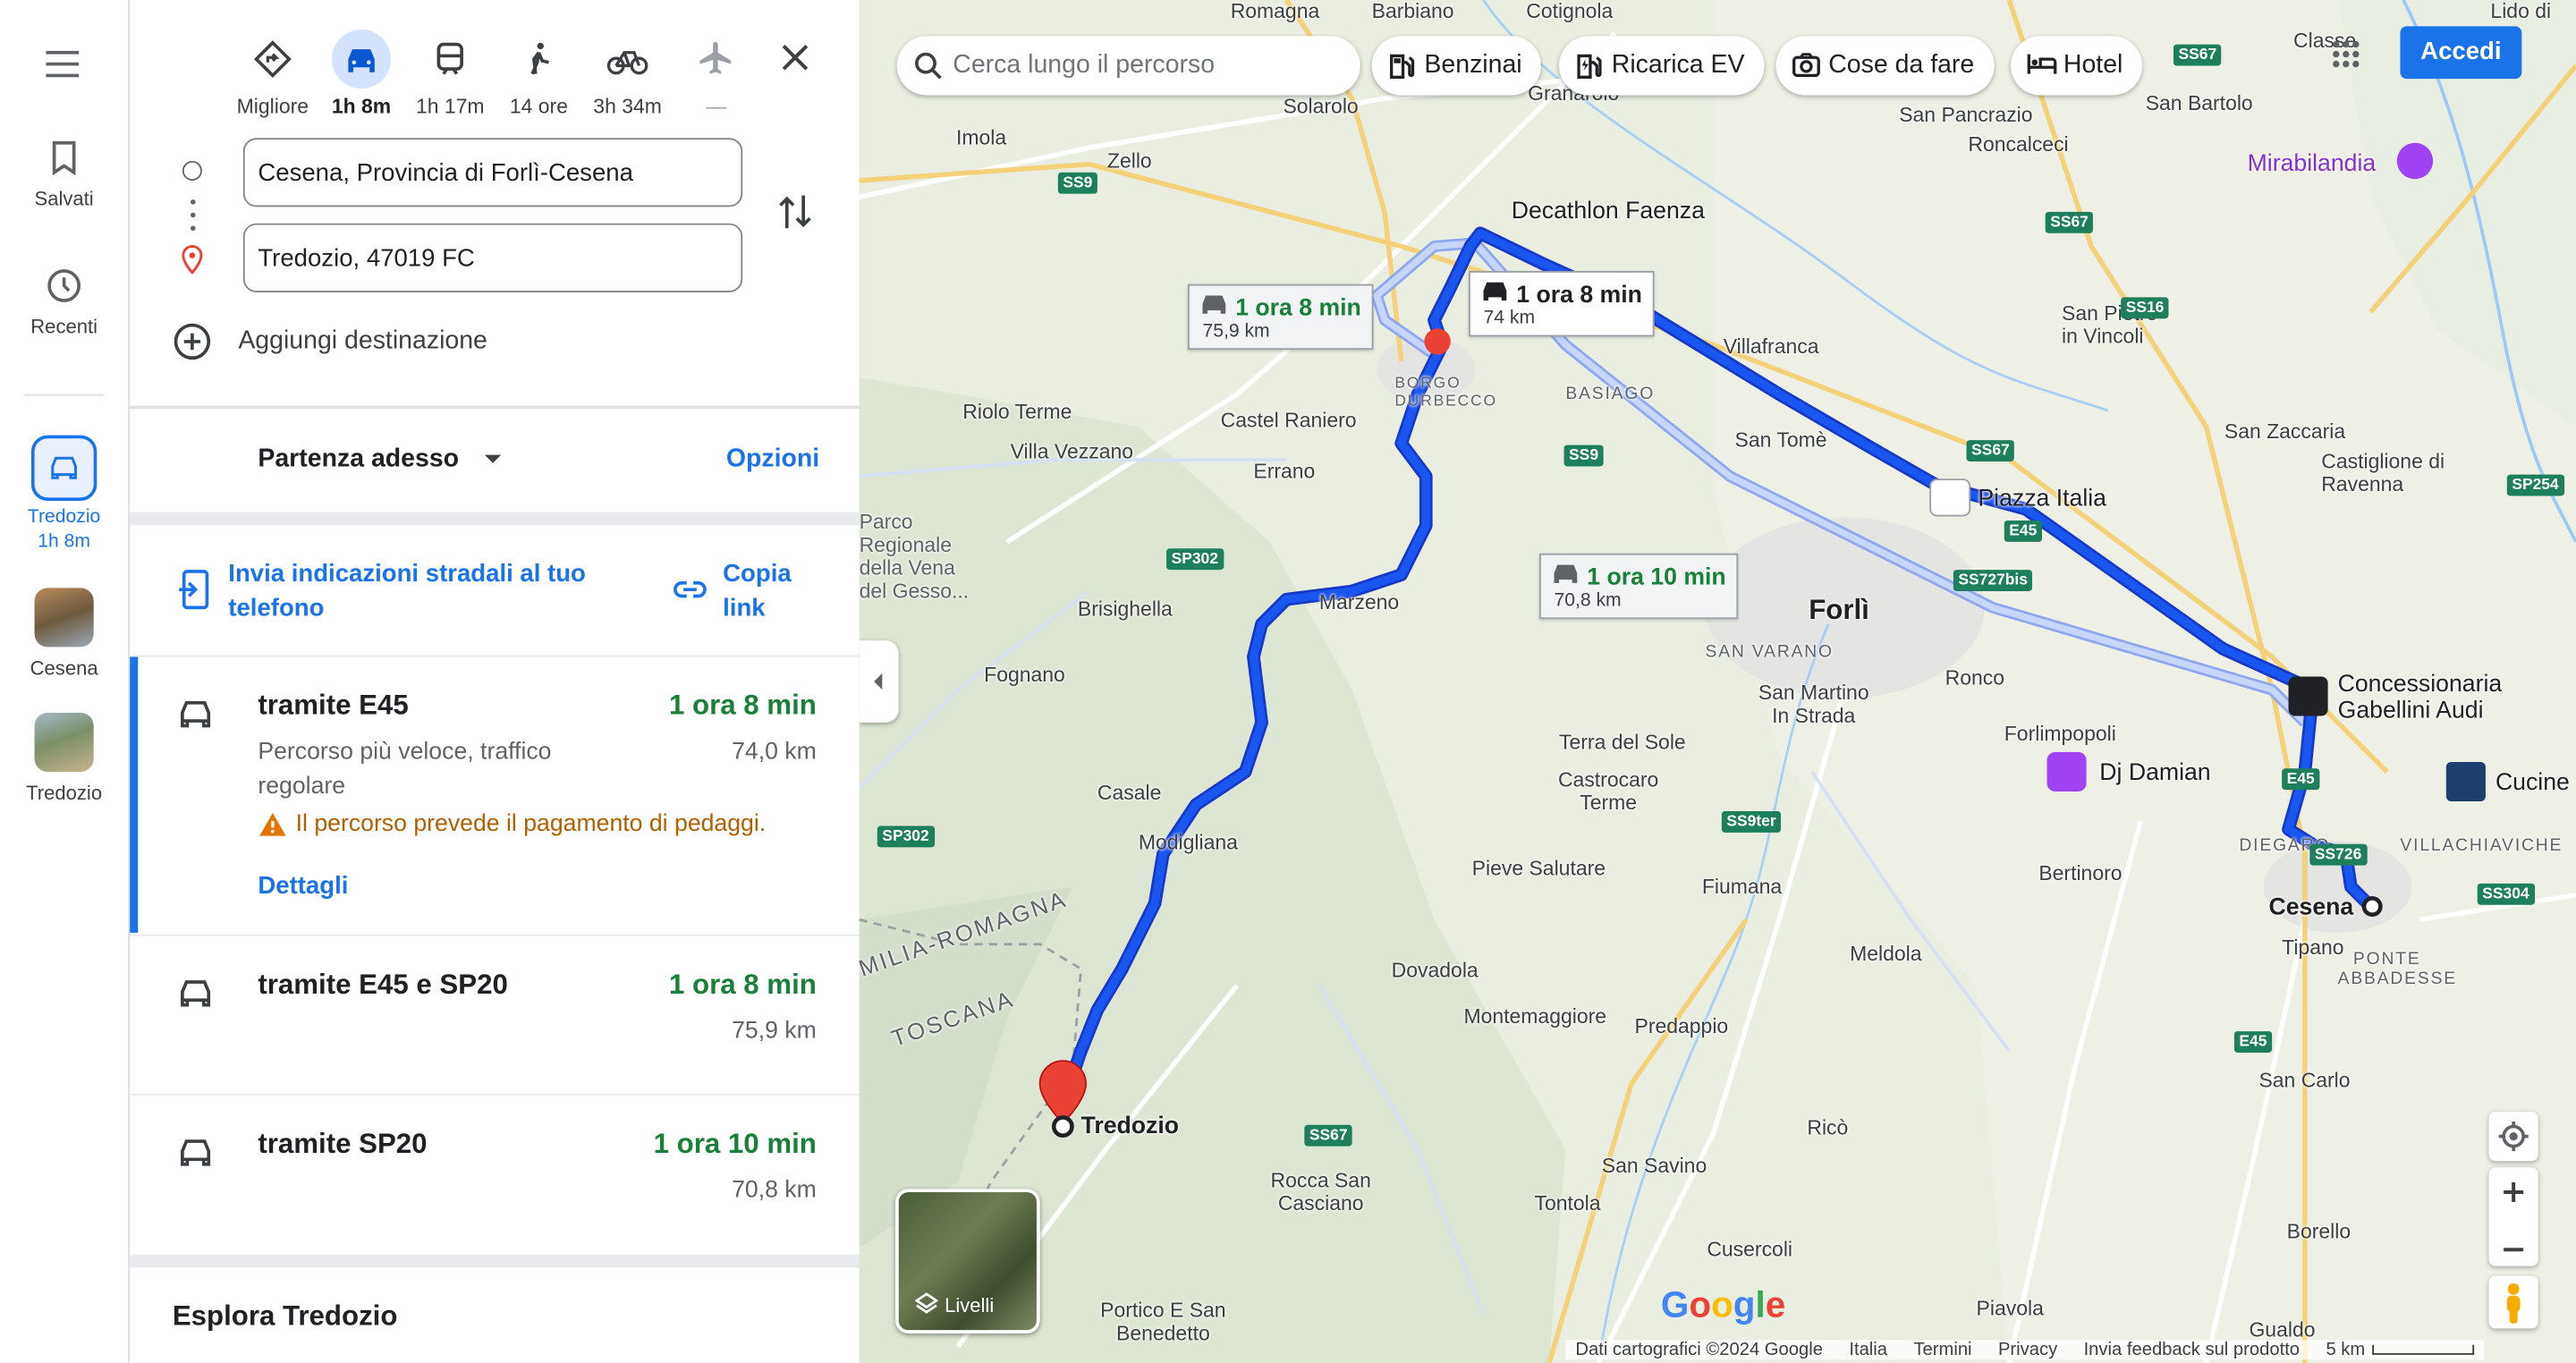  I want to click on street-view-pegman, so click(2513, 1302).